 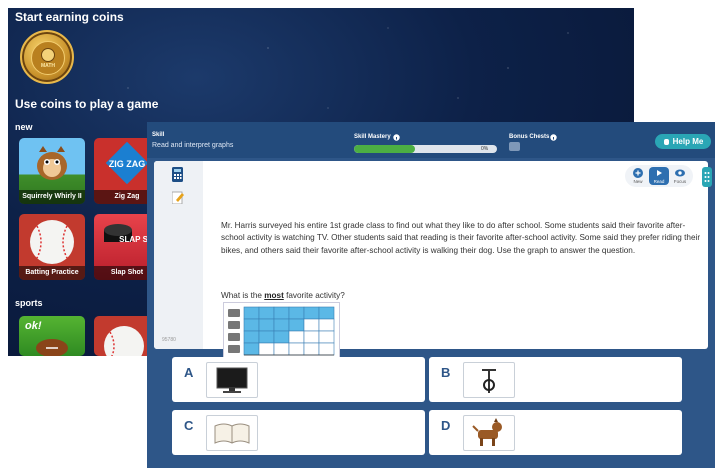 I want to click on math-coin-button: MATH, so click(x=47, y=57).